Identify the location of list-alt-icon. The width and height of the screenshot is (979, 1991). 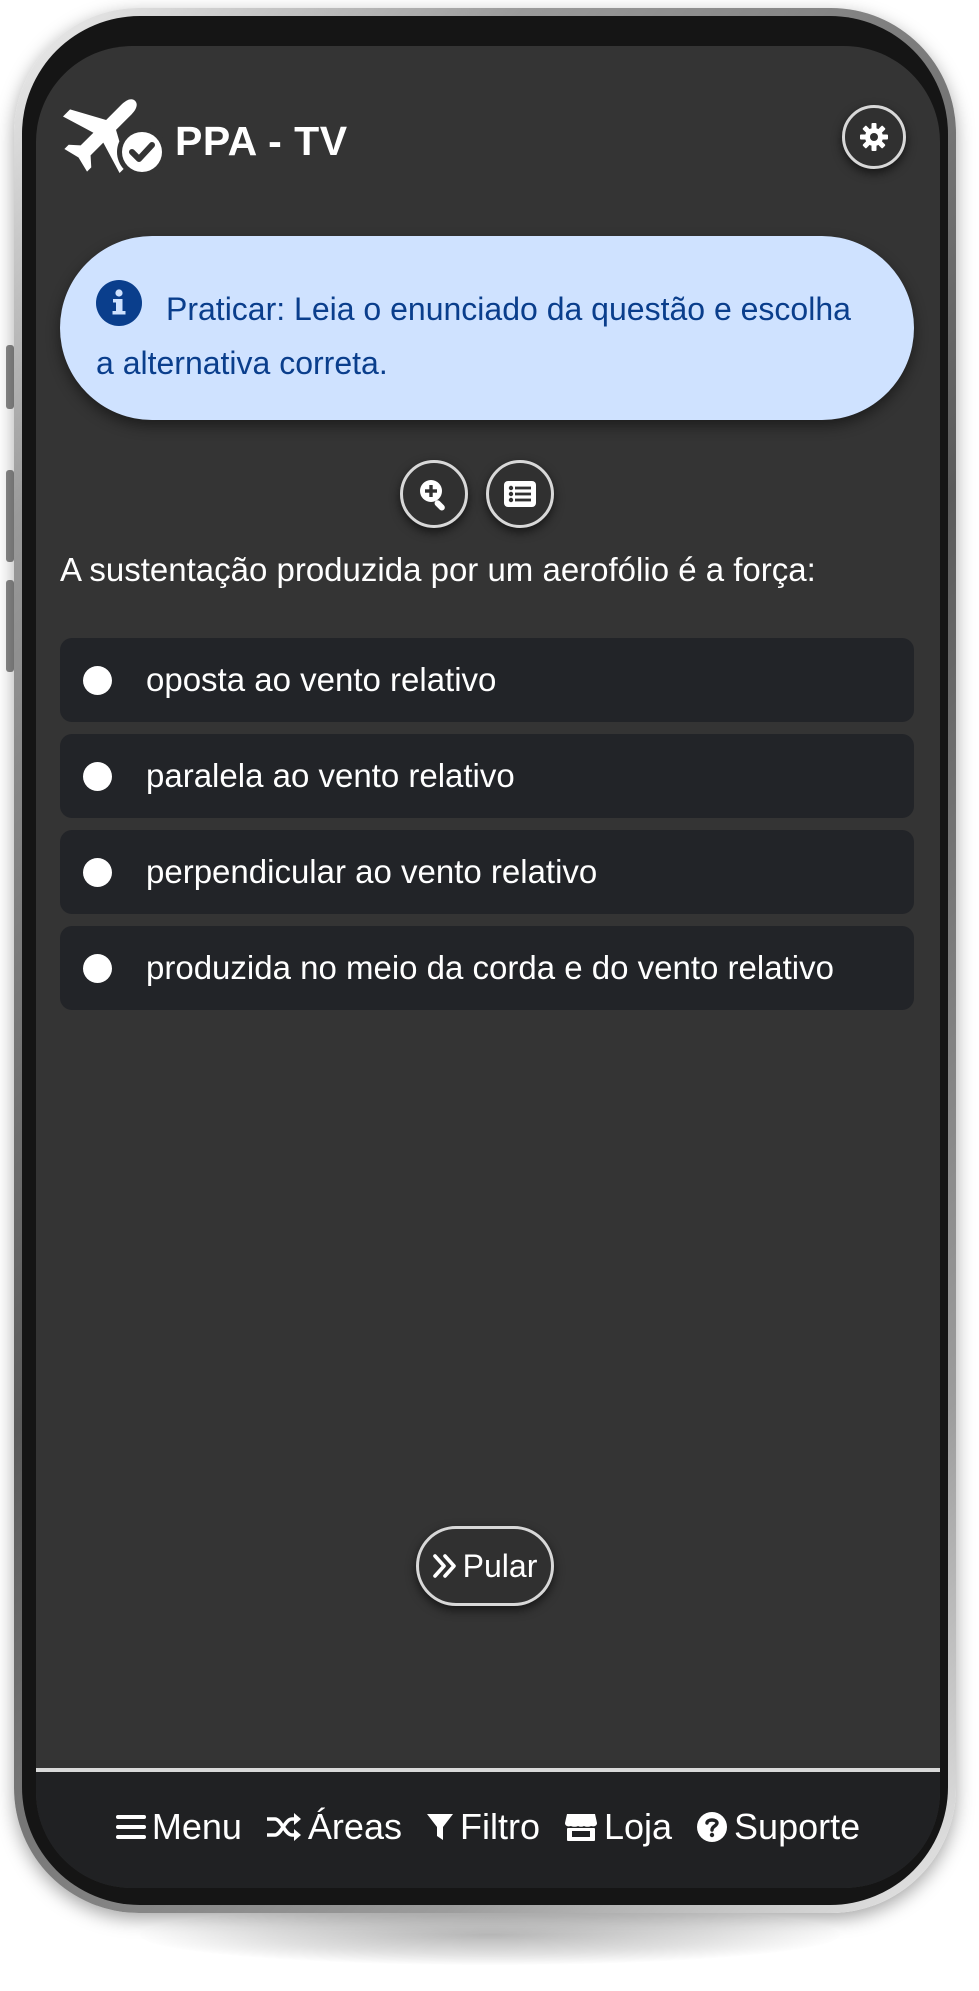
(520, 494).